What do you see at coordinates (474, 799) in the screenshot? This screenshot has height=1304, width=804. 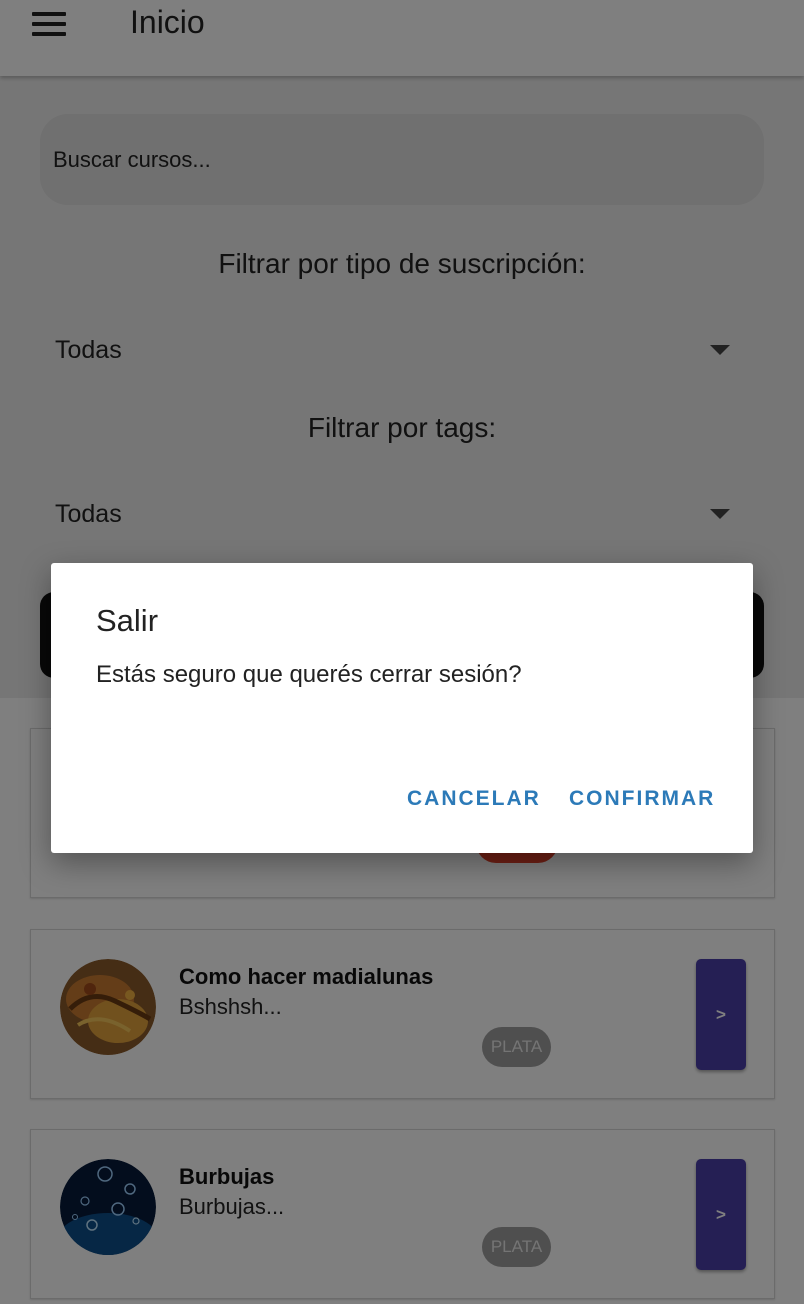 I see `cancel-button: CANCELAR` at bounding box center [474, 799].